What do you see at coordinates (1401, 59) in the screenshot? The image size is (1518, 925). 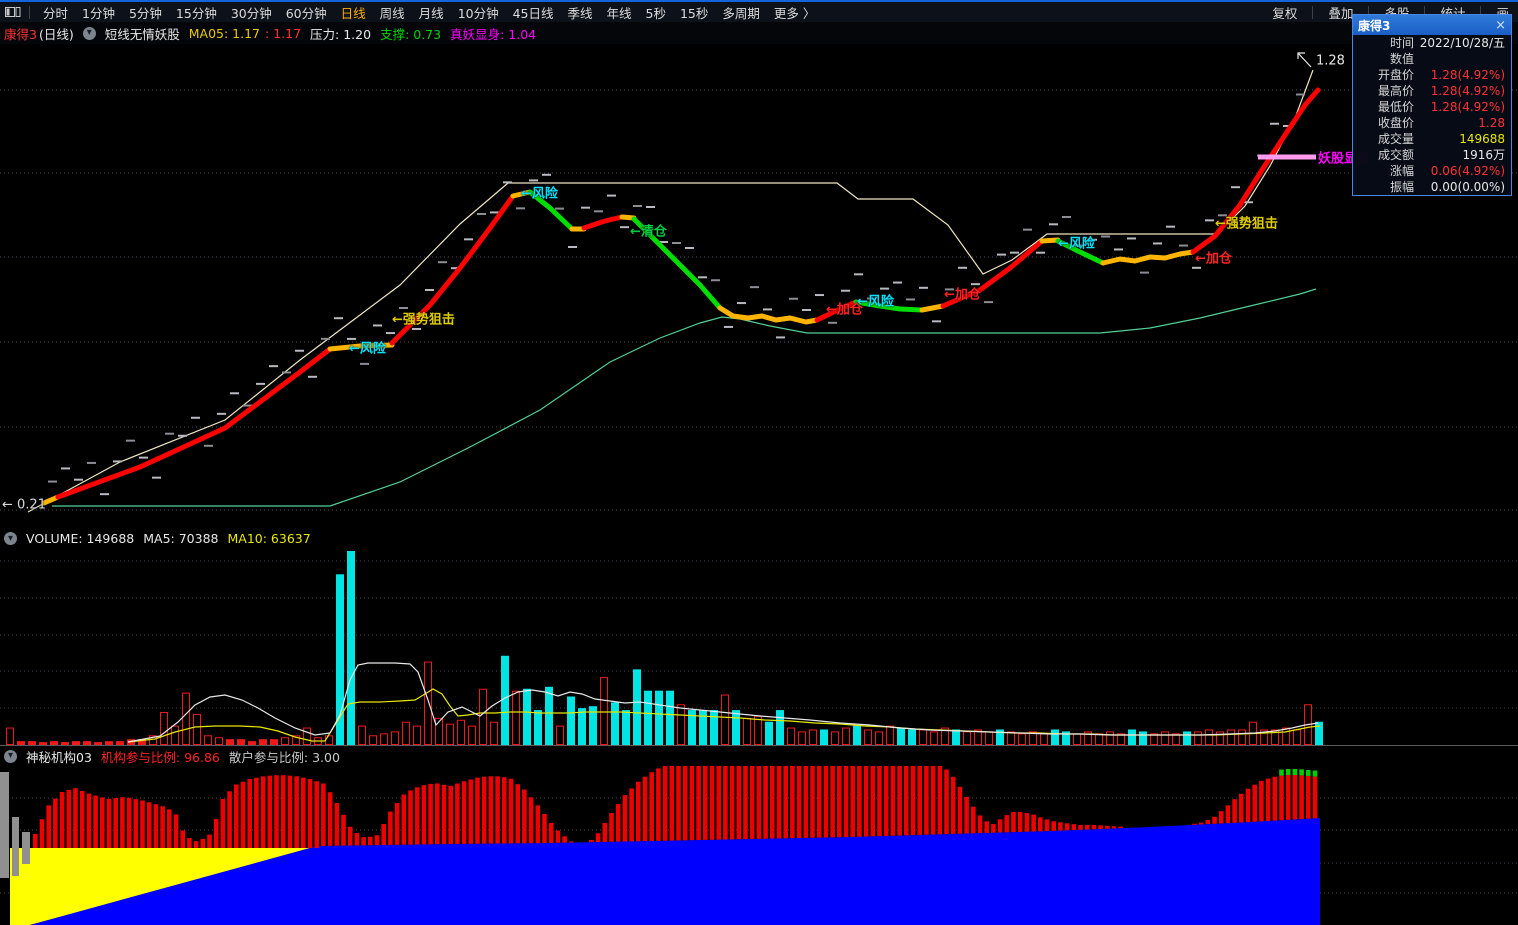 I see `quote-row-label: 数值` at bounding box center [1401, 59].